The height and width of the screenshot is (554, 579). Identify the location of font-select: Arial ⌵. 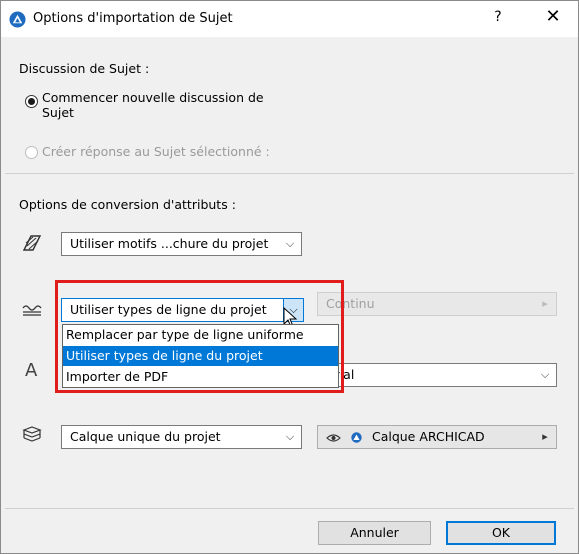
(437, 375).